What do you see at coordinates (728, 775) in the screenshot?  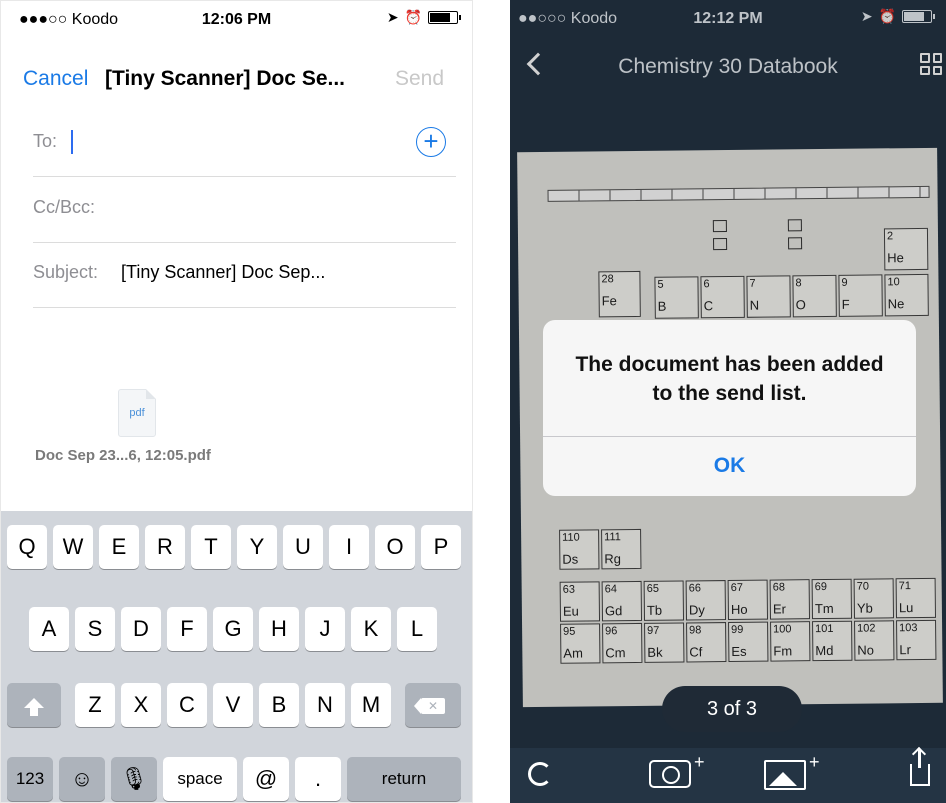 I see `bottom-toolbar: + +` at bounding box center [728, 775].